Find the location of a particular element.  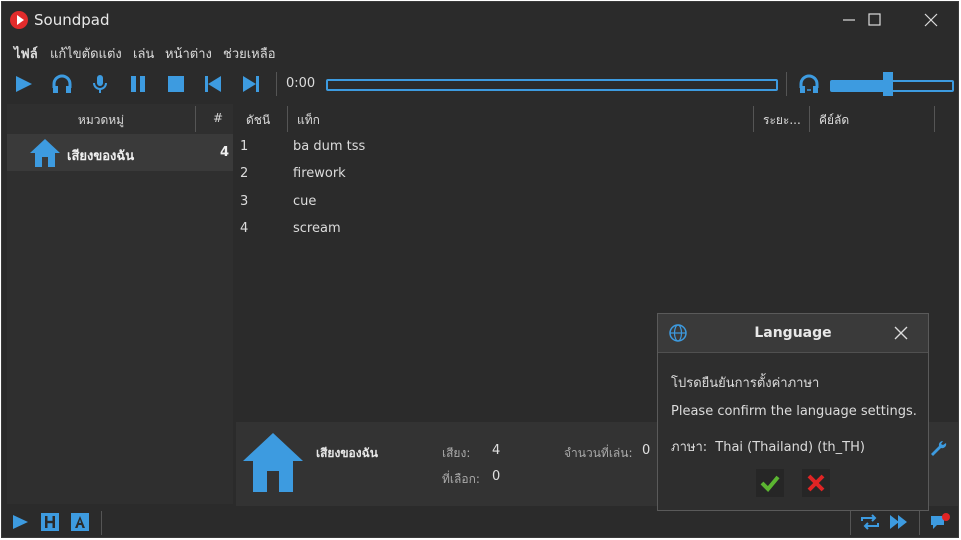

output-listen-button is located at coordinates (809, 84).